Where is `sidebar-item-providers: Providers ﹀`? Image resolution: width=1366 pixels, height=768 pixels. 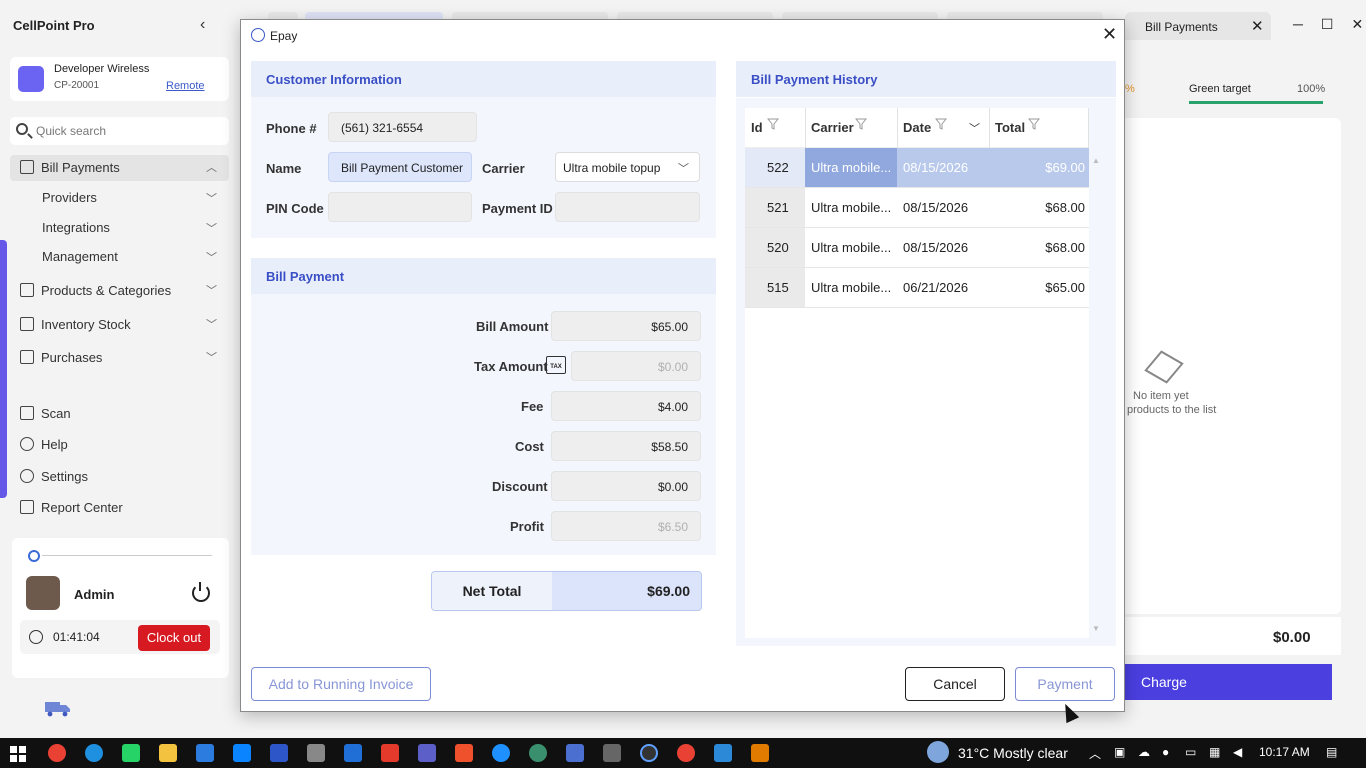 sidebar-item-providers: Providers ﹀ is located at coordinates (132, 197).